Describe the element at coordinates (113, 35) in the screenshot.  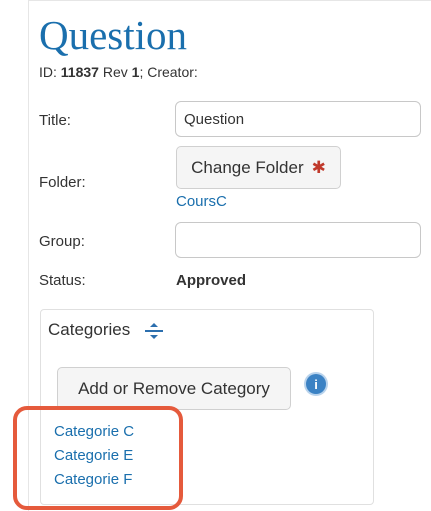
I see `page-title: Question` at that location.